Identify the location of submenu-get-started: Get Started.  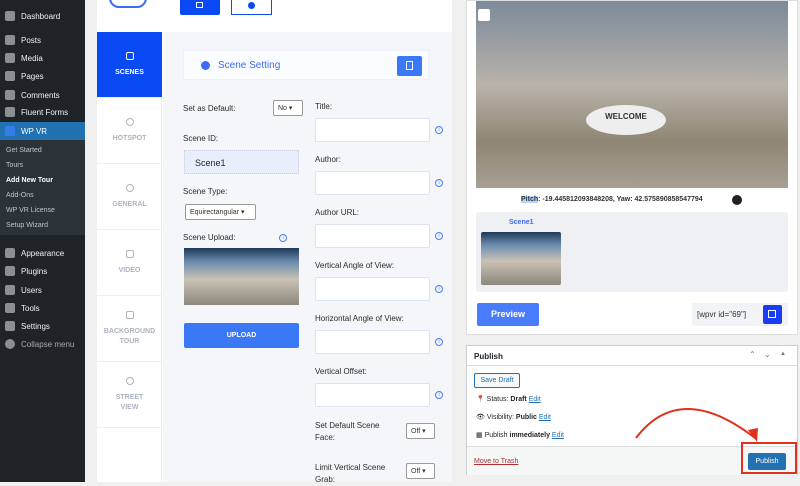
(24, 150).